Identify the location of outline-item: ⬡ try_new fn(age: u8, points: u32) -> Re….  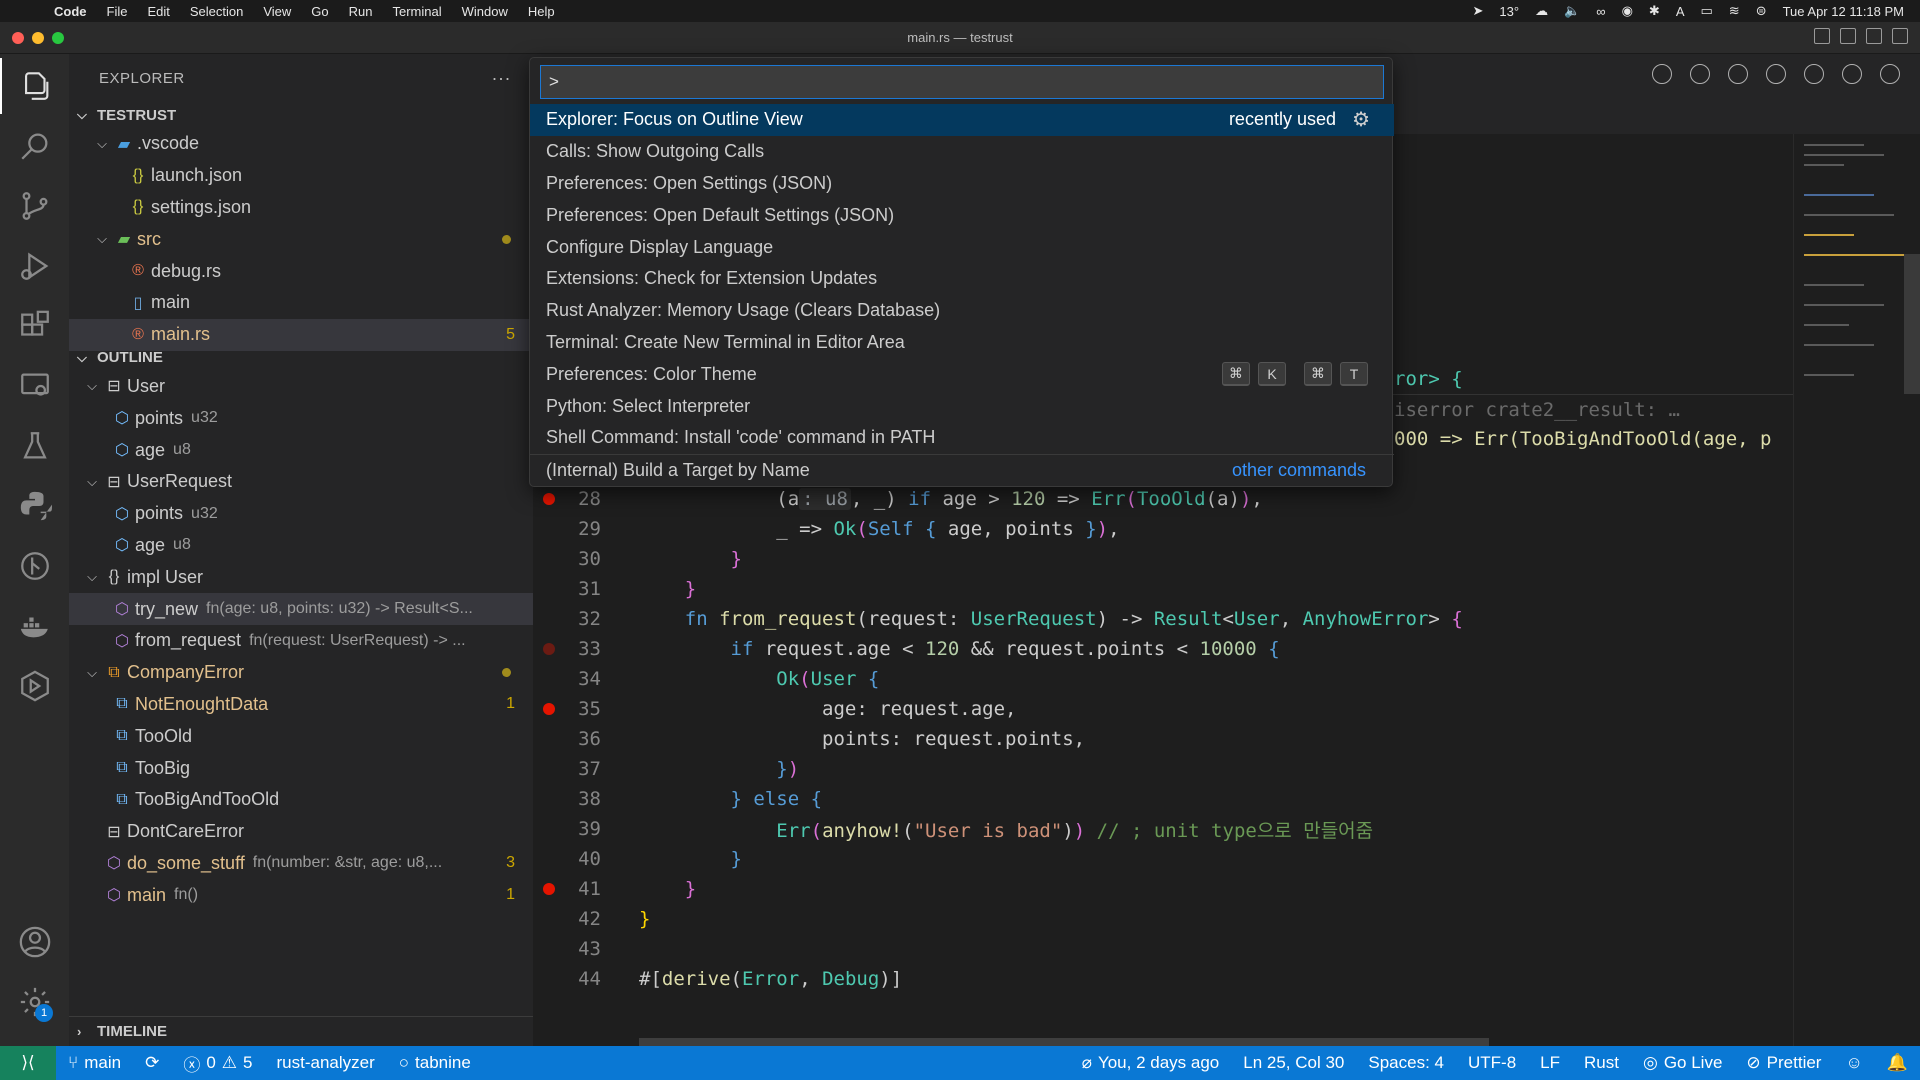
(301, 609).